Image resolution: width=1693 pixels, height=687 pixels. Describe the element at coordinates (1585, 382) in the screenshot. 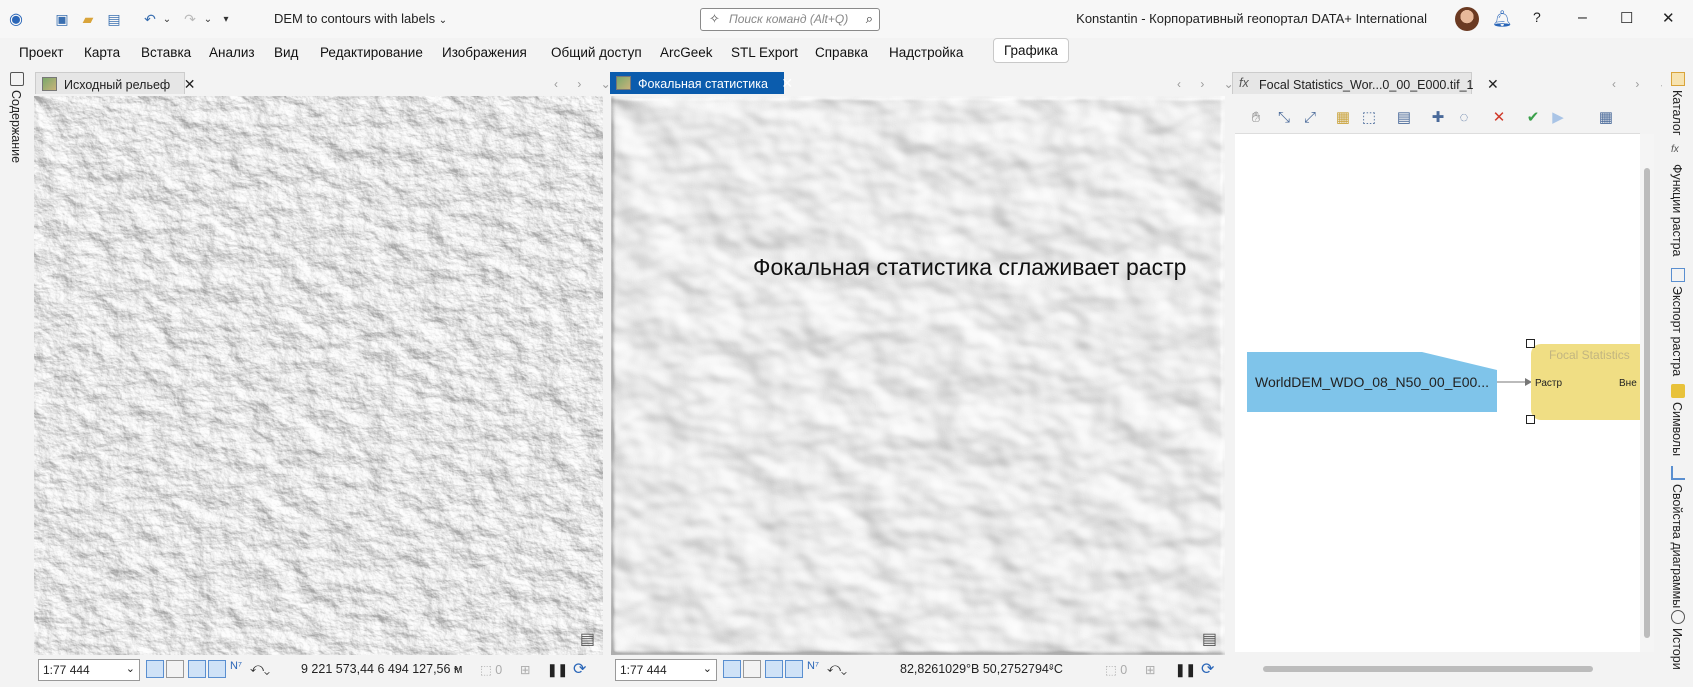

I see `model-tool-node: Focal Statistics Растр Вне` at that location.